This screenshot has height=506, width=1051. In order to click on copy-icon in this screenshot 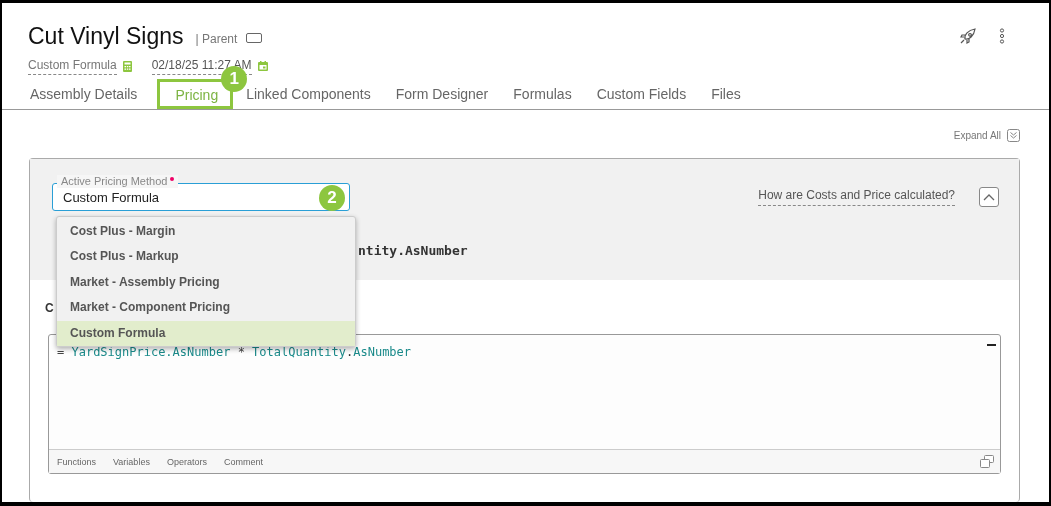, I will do `click(987, 461)`.